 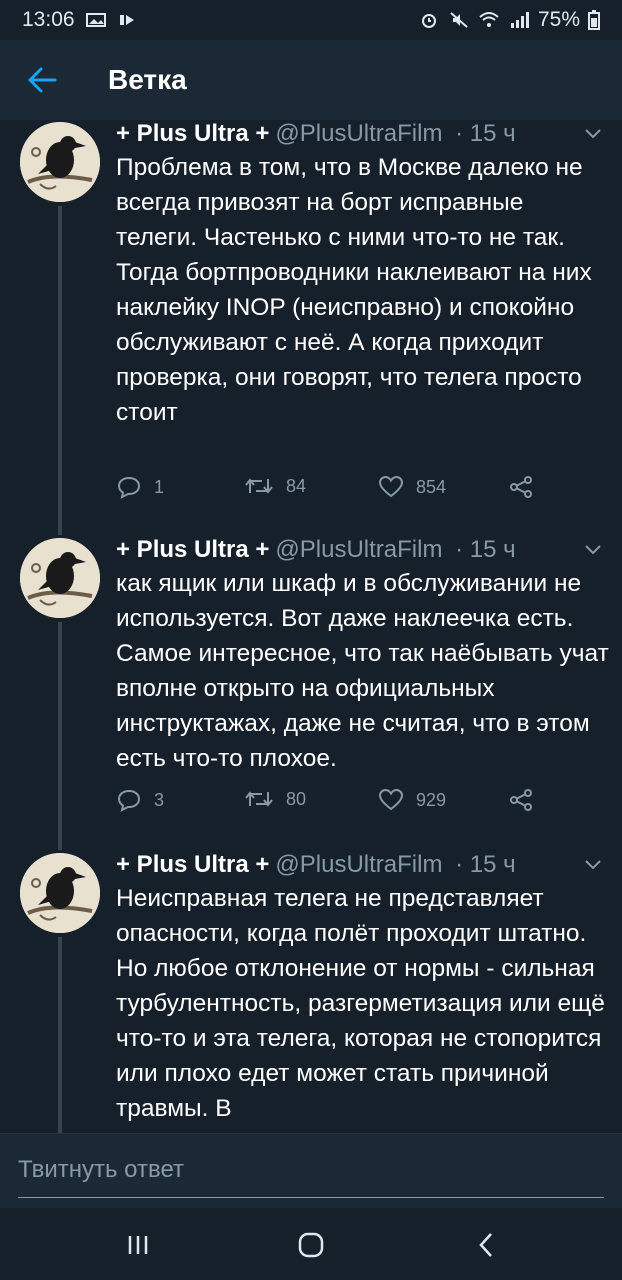 I want to click on status-time: 13:06, so click(x=48, y=19).